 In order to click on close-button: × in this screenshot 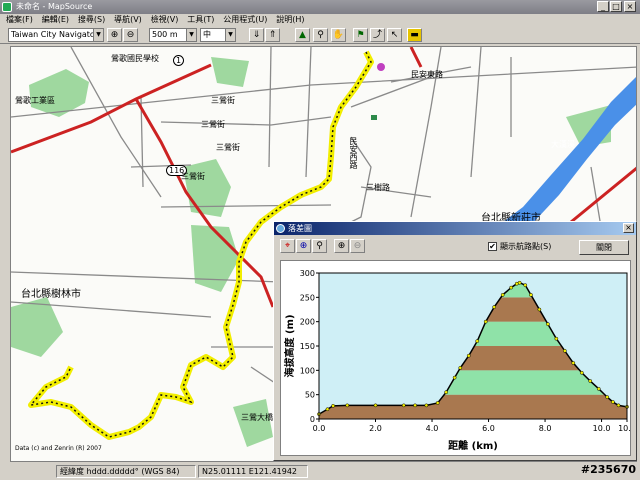, I will do `click(630, 6)`.